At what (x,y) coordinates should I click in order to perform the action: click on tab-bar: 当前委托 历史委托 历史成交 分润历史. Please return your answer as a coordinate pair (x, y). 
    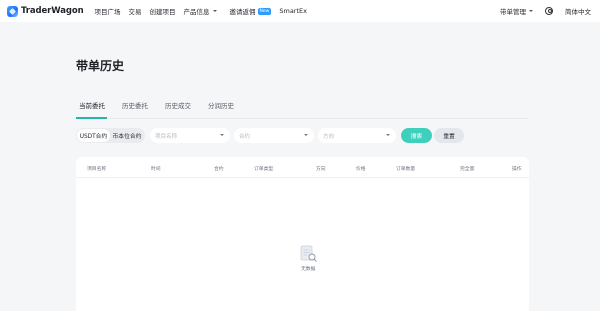
    Looking at the image, I should click on (165, 105).